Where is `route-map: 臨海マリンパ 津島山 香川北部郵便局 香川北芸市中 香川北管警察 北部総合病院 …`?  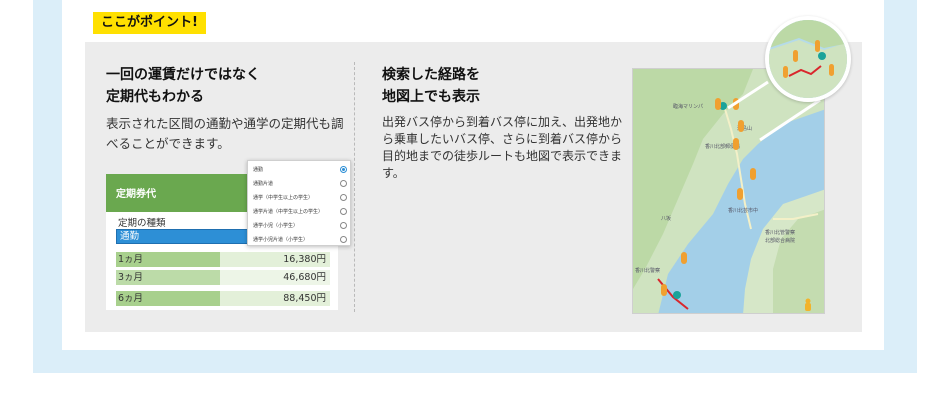 route-map: 臨海マリンパ 津島山 香川北部郵便局 香川北芸市中 香川北管警察 北部総合病院 … is located at coordinates (728, 191).